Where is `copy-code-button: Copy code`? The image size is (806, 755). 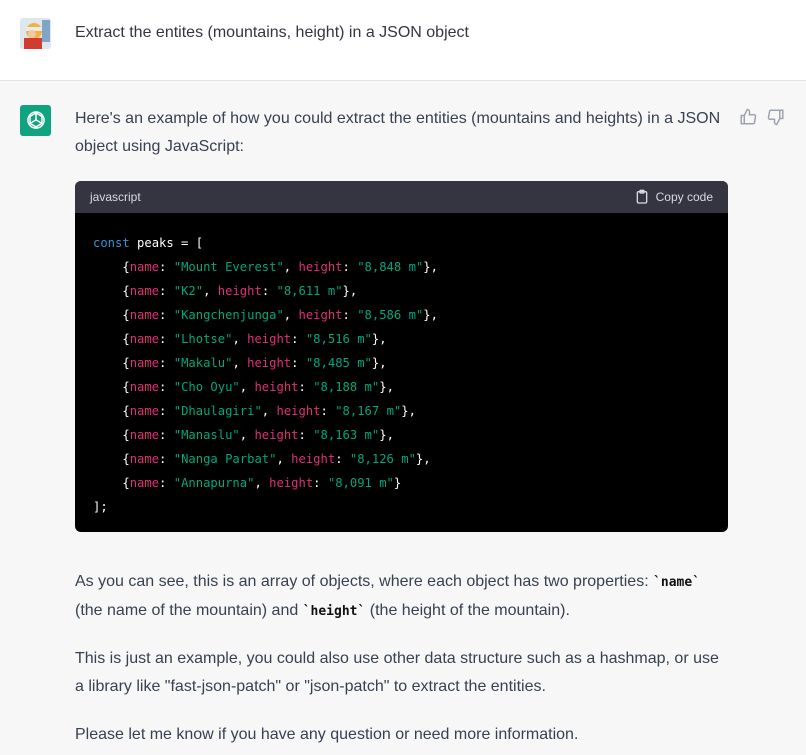
copy-code-button: Copy code is located at coordinates (673, 197).